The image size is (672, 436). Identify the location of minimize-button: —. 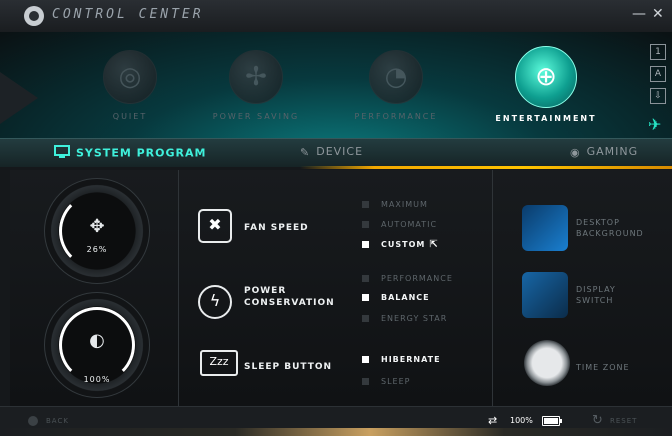
(639, 14).